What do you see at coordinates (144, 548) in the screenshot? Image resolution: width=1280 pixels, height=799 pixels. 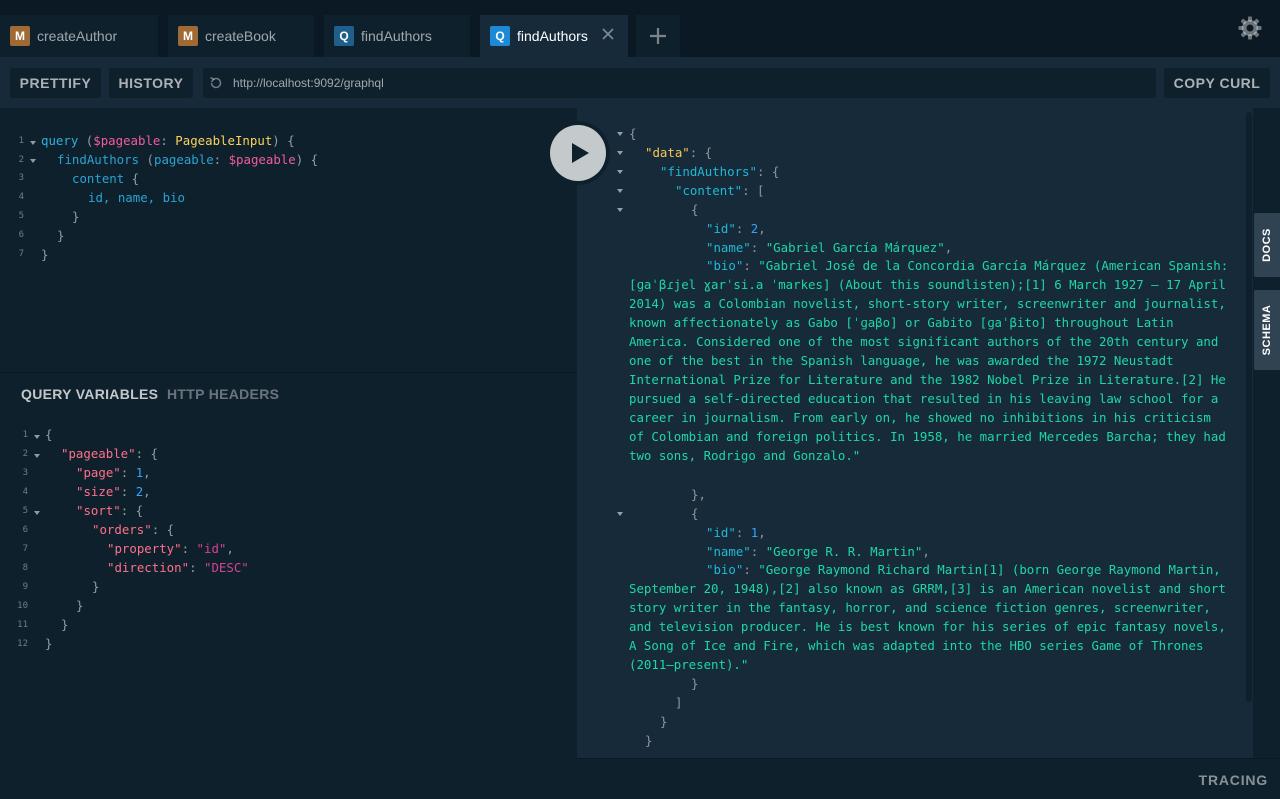 I see `json-key: "property"` at bounding box center [144, 548].